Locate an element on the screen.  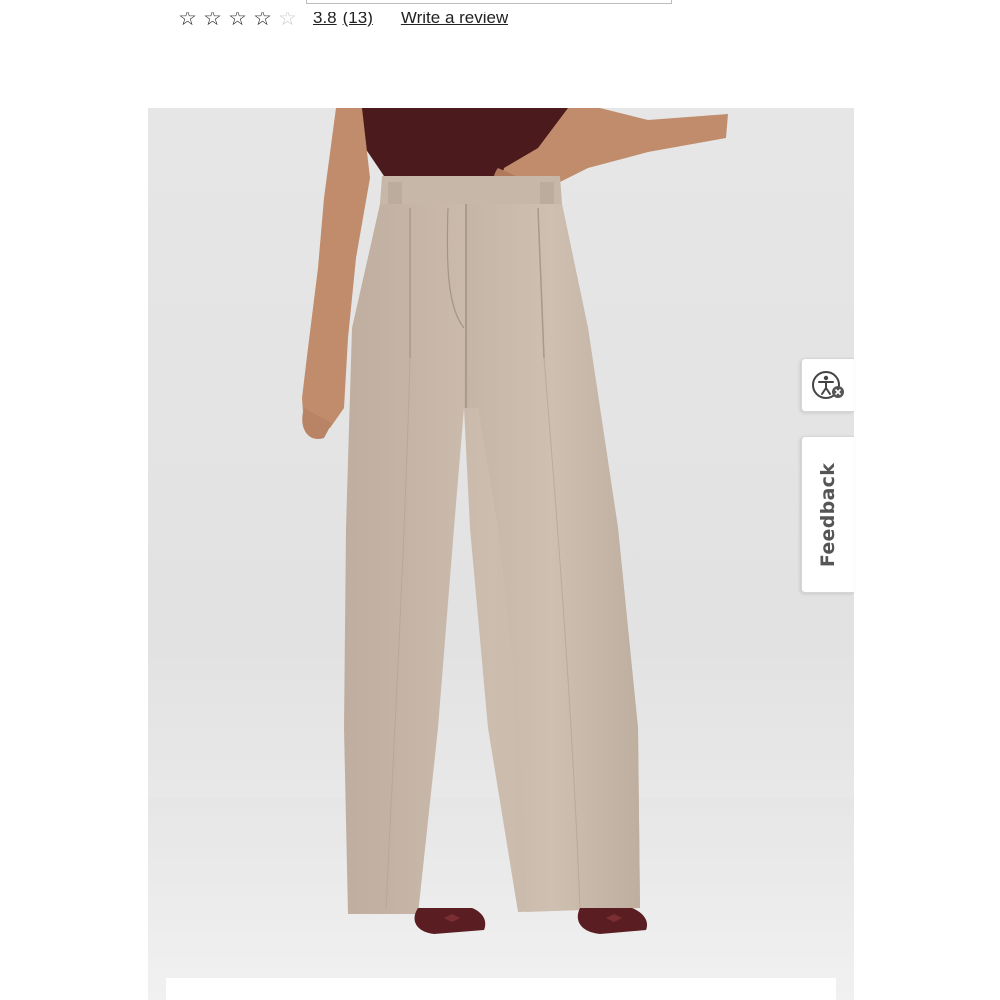
feedback-label: Feedback is located at coordinates (828, 514).